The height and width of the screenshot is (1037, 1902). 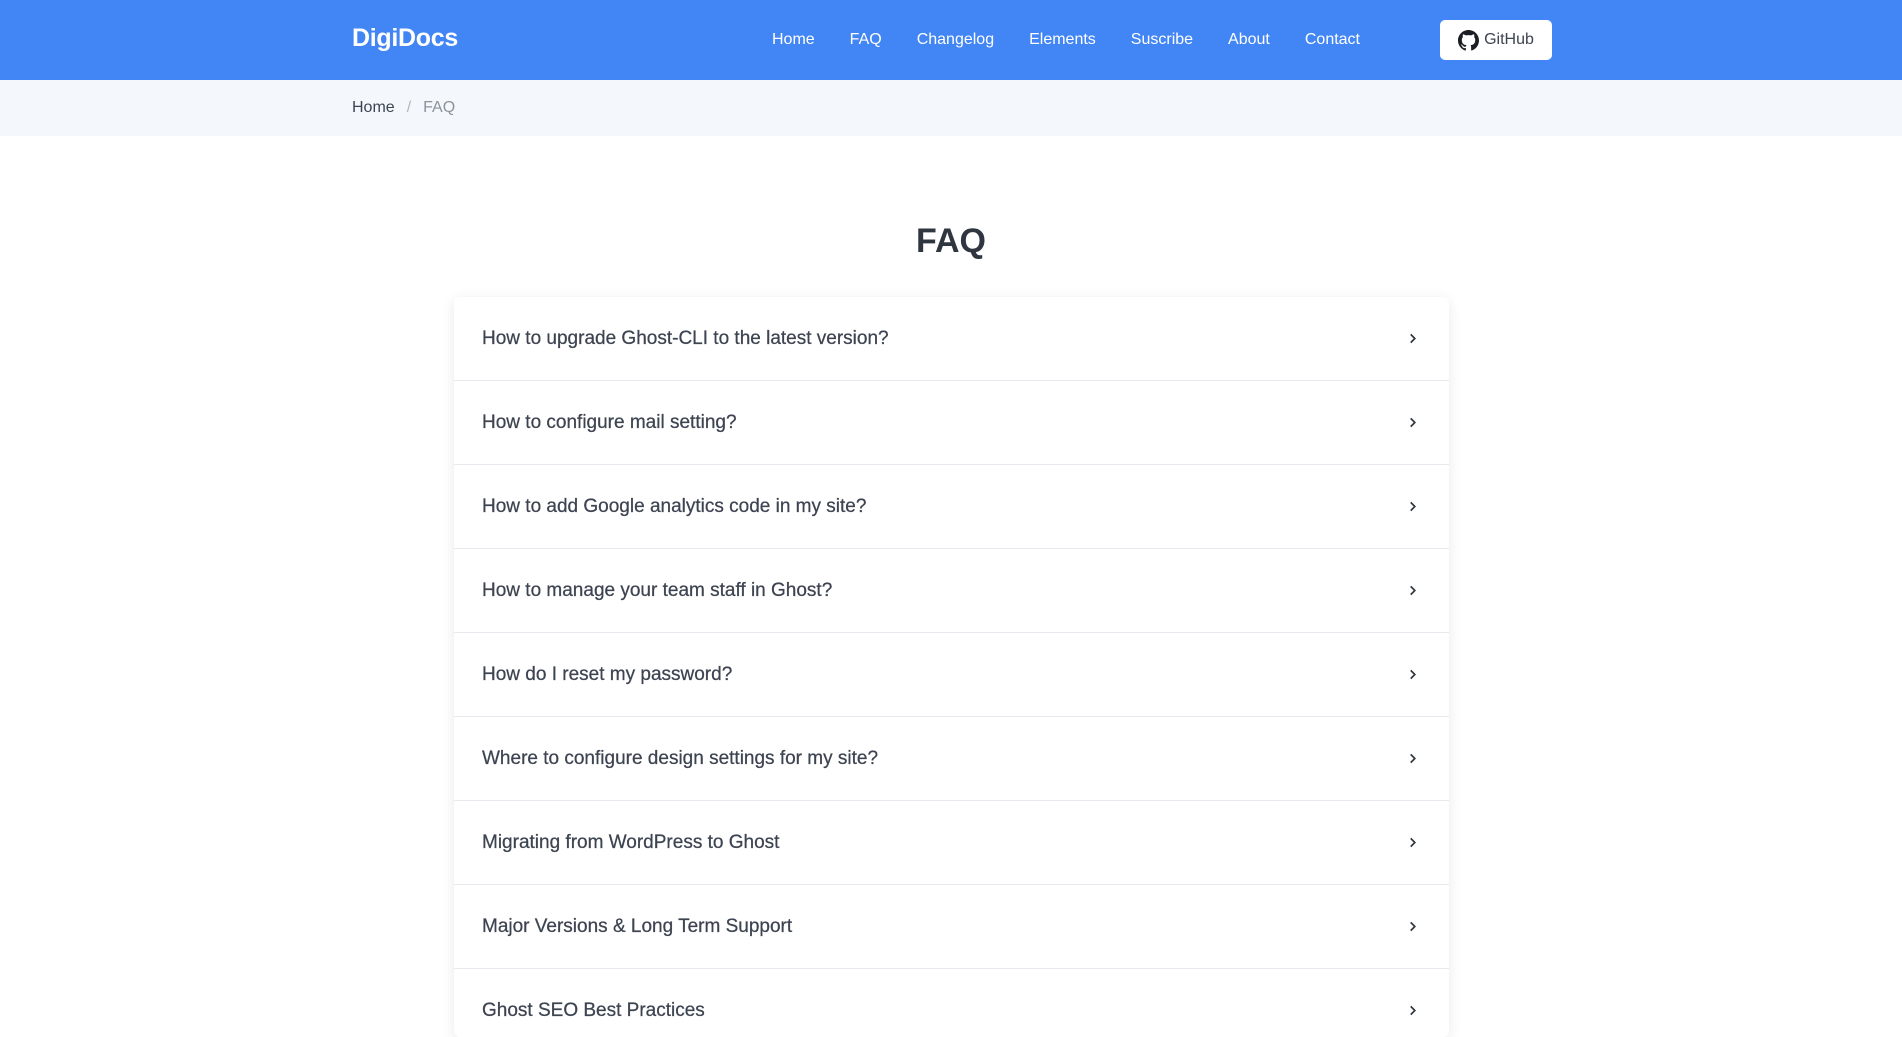 I want to click on faq-question: How to configure mail setting?, so click(x=609, y=422).